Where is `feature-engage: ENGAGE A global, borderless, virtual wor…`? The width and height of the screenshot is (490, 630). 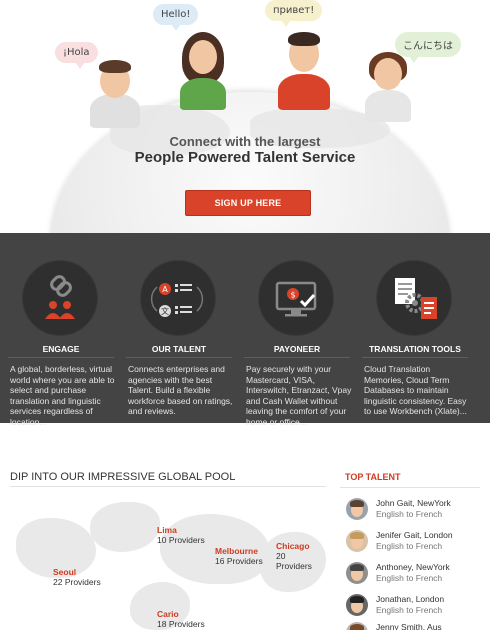
feature-engage: ENGAGE A global, borderless, virtual wor… is located at coordinates (61, 330).